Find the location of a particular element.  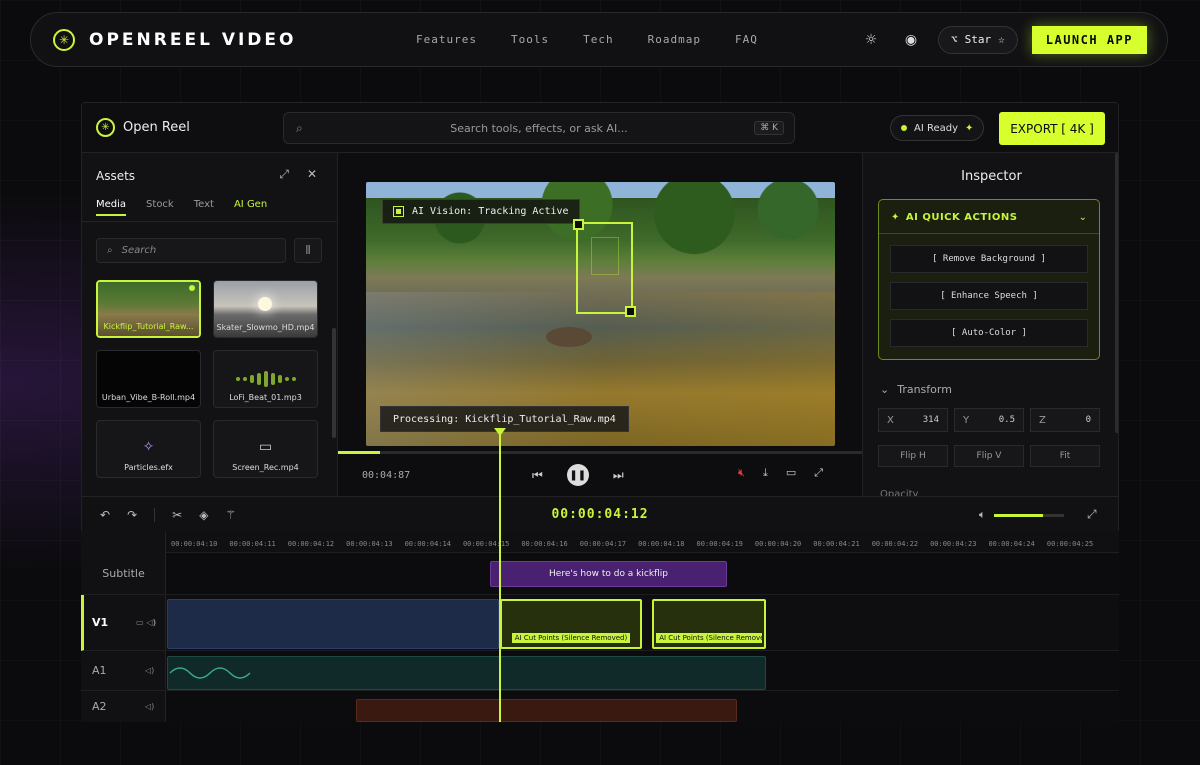

audio-waveform-icon is located at coordinates (210, 673).